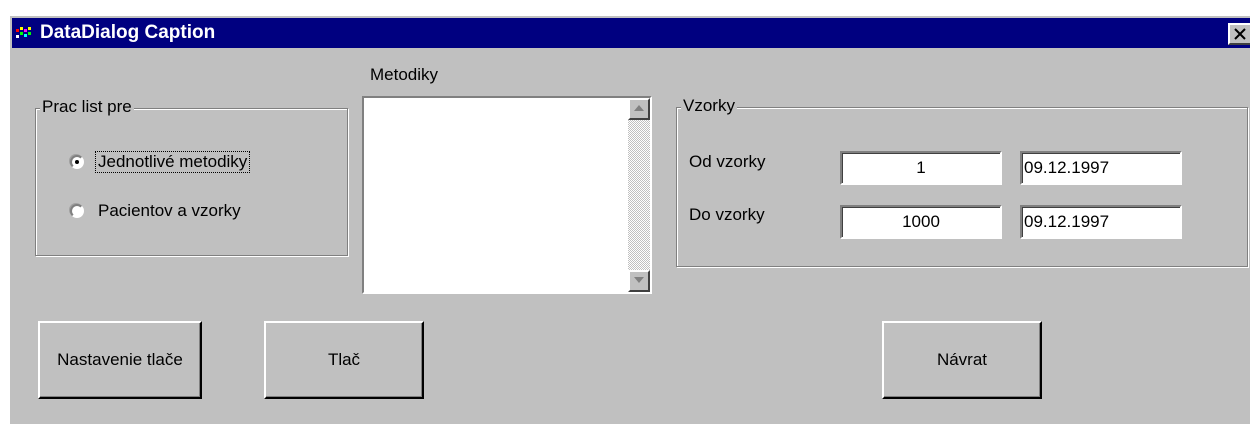  What do you see at coordinates (921, 222) in the screenshot?
I see `to-sample-number-field: 1000` at bounding box center [921, 222].